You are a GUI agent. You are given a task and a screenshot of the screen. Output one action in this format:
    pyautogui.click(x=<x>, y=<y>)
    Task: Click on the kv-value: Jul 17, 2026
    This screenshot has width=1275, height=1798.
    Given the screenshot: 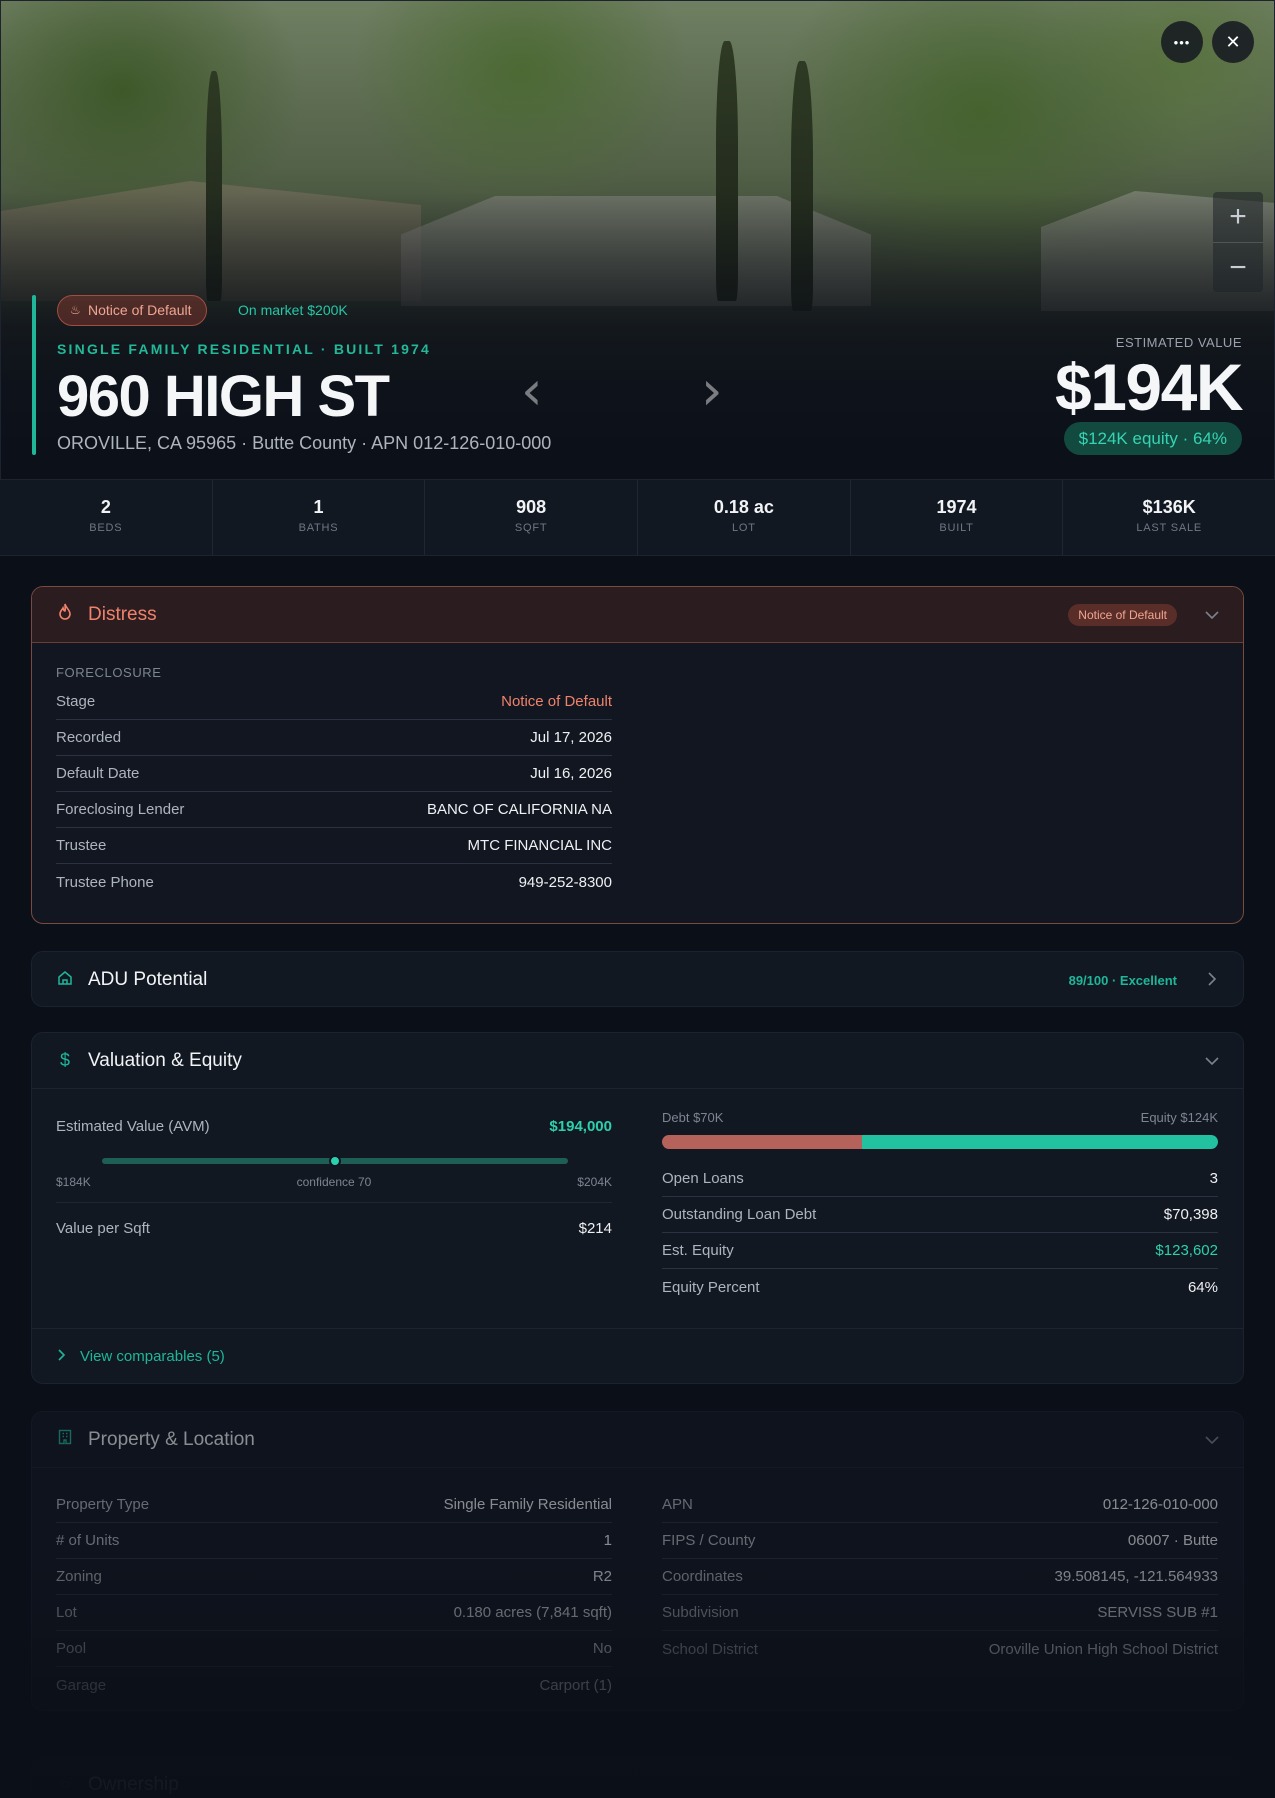 What is the action you would take?
    pyautogui.click(x=571, y=737)
    